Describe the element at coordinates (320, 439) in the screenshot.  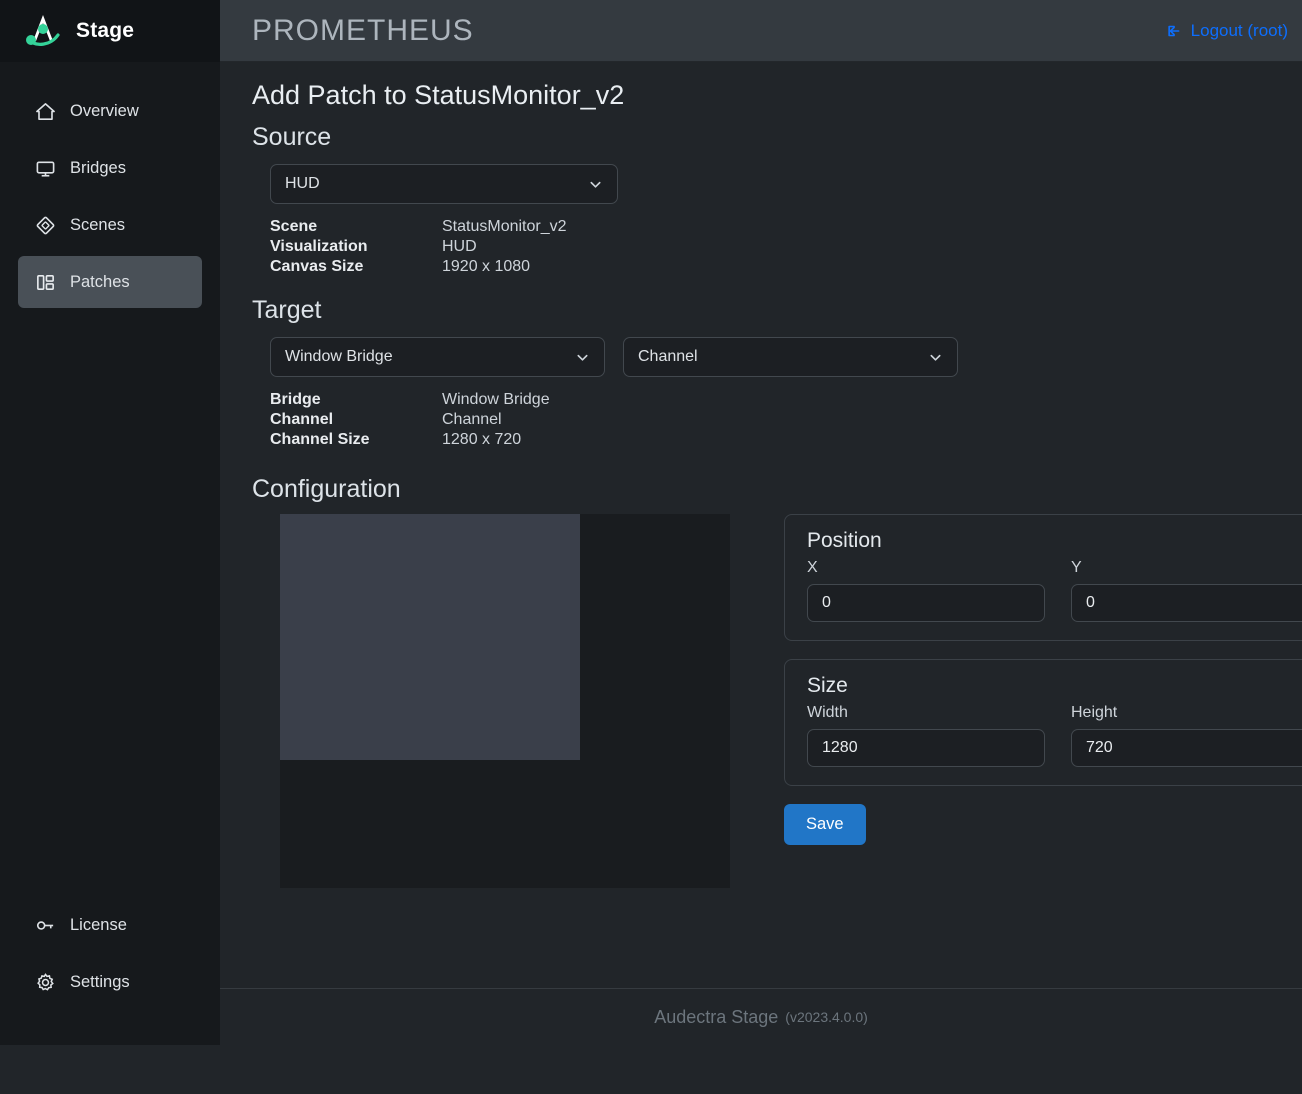
I see `info-key: Channel Size` at that location.